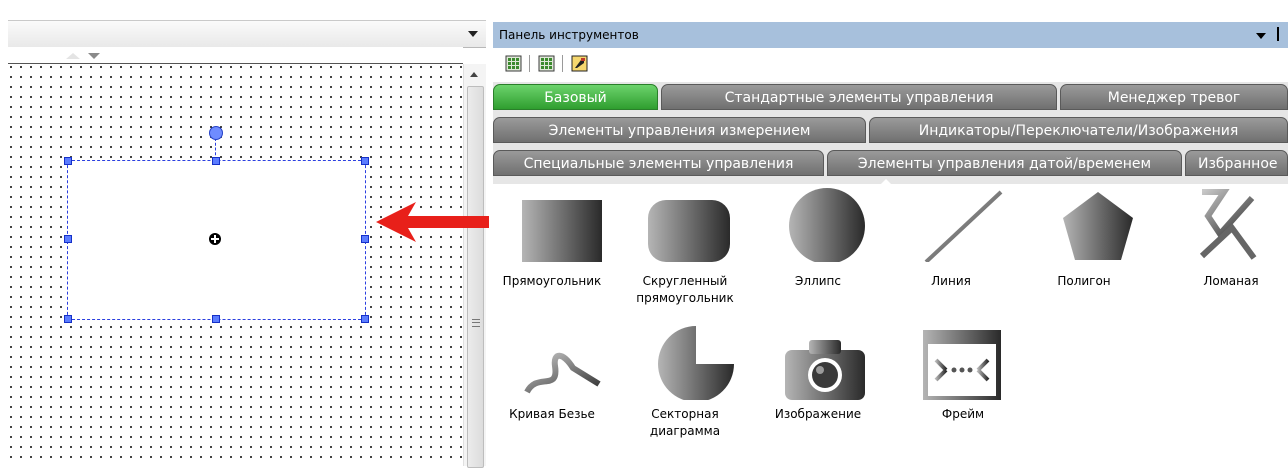 Image resolution: width=1288 pixels, height=468 pixels. I want to click on item-label: Эллипс, so click(818, 281).